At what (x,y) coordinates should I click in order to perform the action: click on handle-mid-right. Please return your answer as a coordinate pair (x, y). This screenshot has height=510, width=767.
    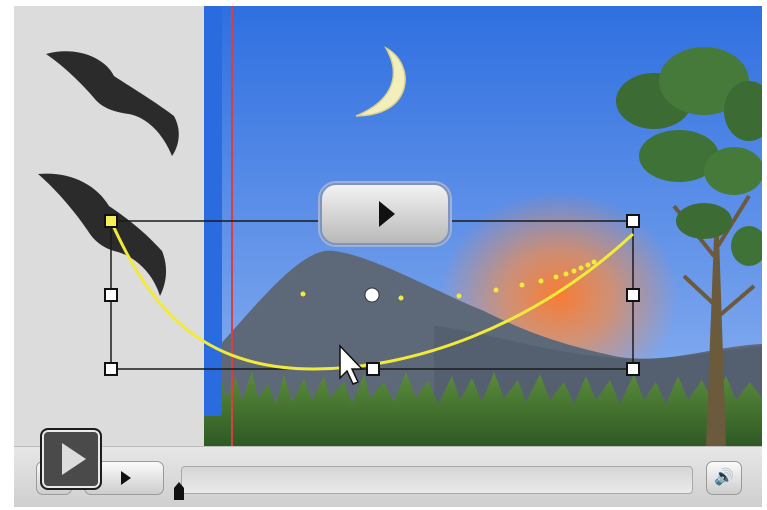
    Looking at the image, I should click on (633, 295).